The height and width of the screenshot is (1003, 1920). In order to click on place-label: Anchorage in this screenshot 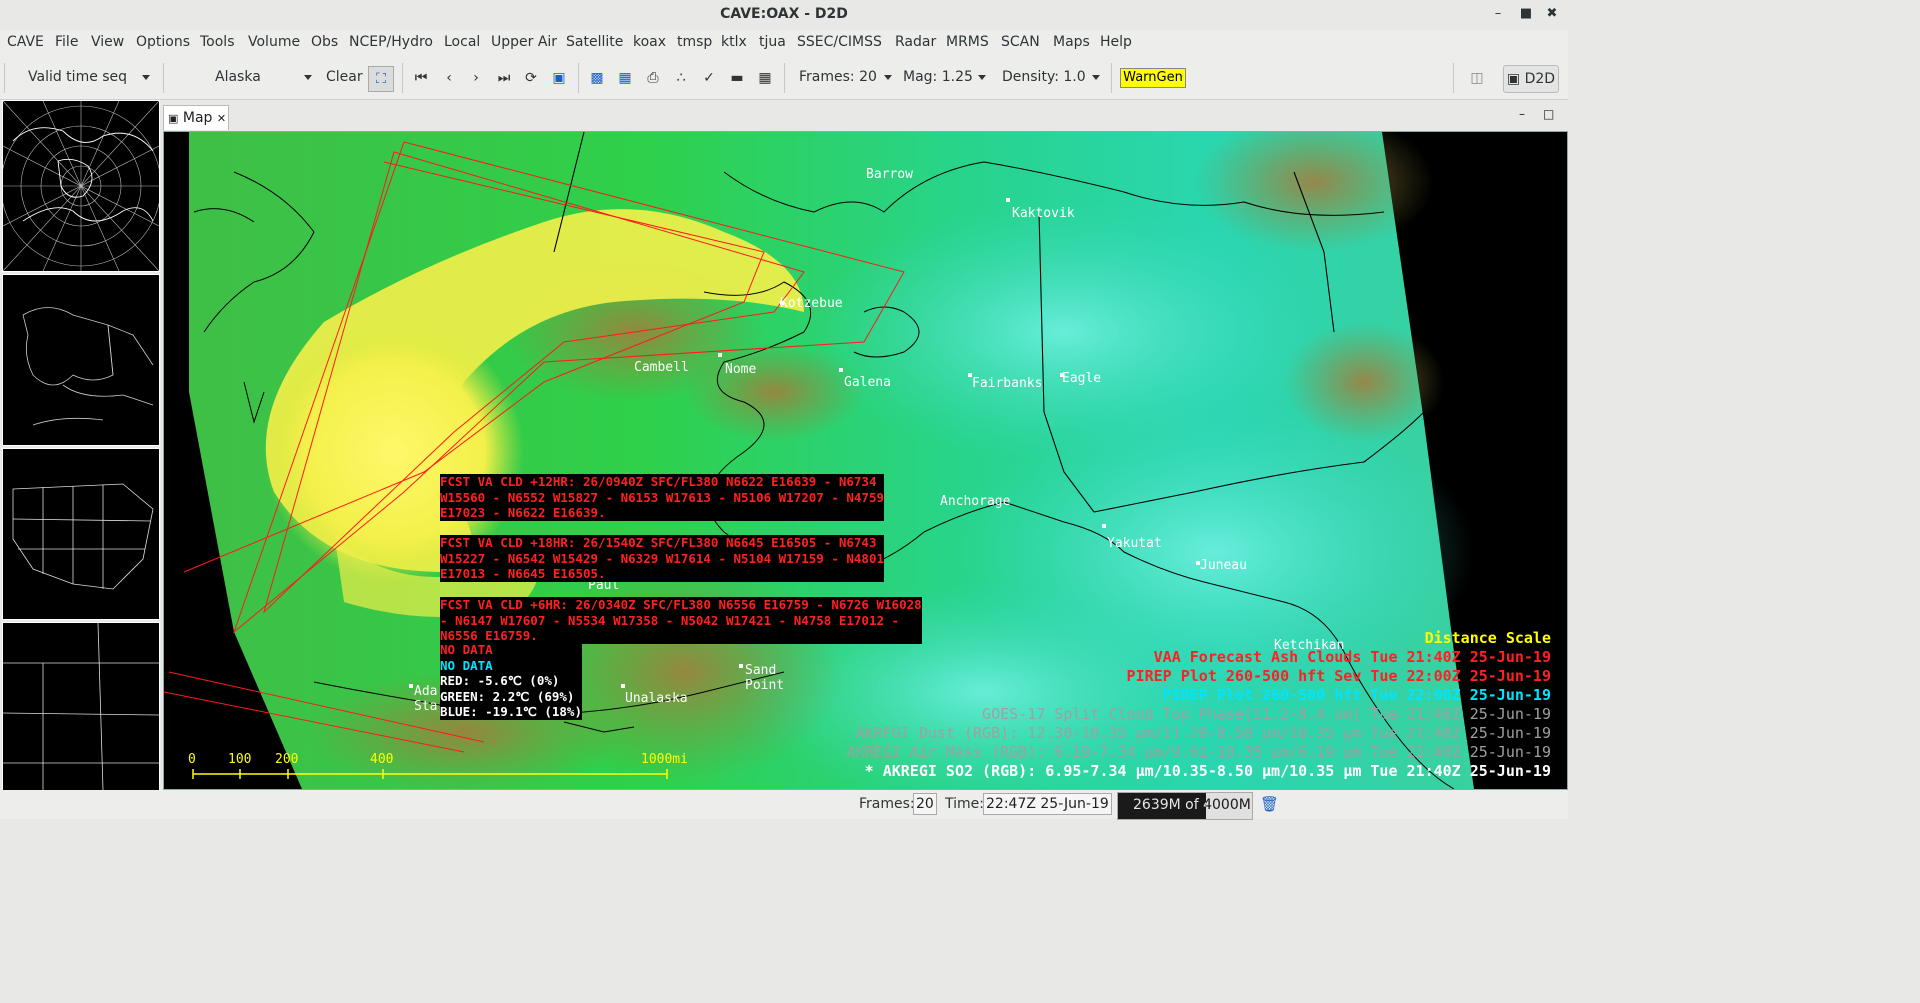, I will do `click(975, 501)`.